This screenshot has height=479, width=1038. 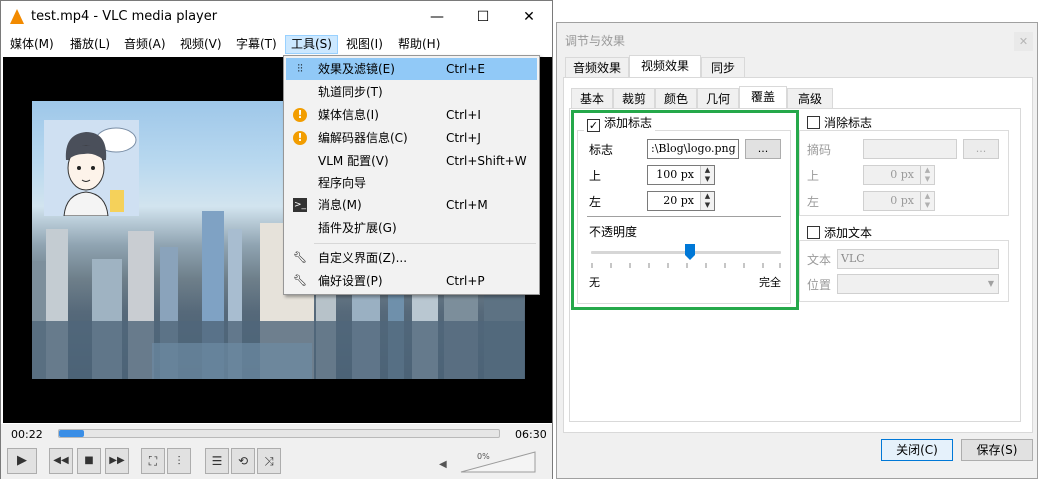 What do you see at coordinates (665, 66) in the screenshot?
I see `tab-video-effects: 视频效果` at bounding box center [665, 66].